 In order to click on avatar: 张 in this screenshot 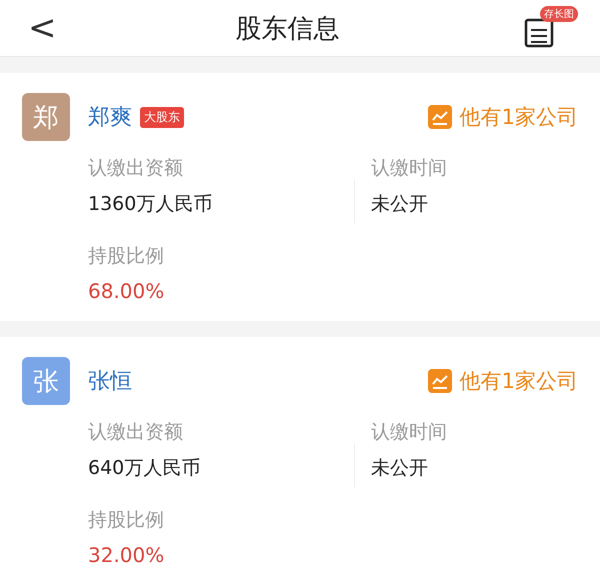, I will do `click(46, 381)`.